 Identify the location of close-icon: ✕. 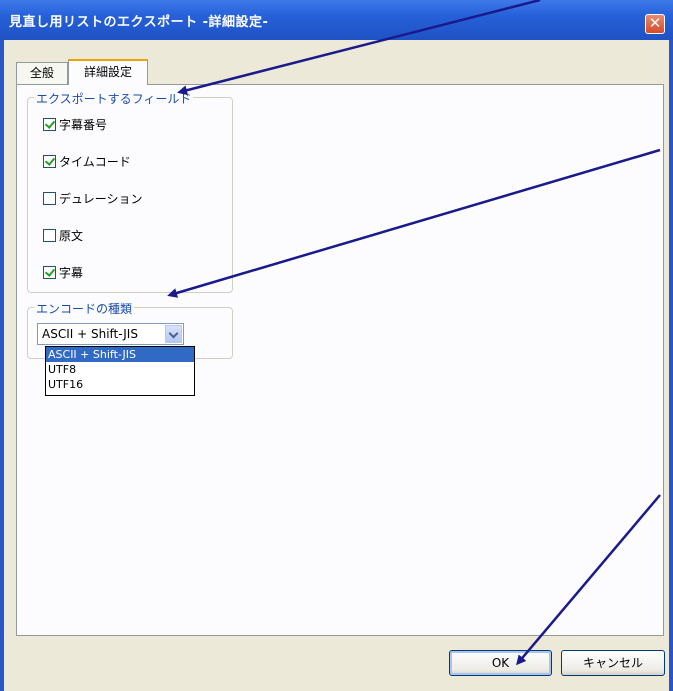
(655, 24).